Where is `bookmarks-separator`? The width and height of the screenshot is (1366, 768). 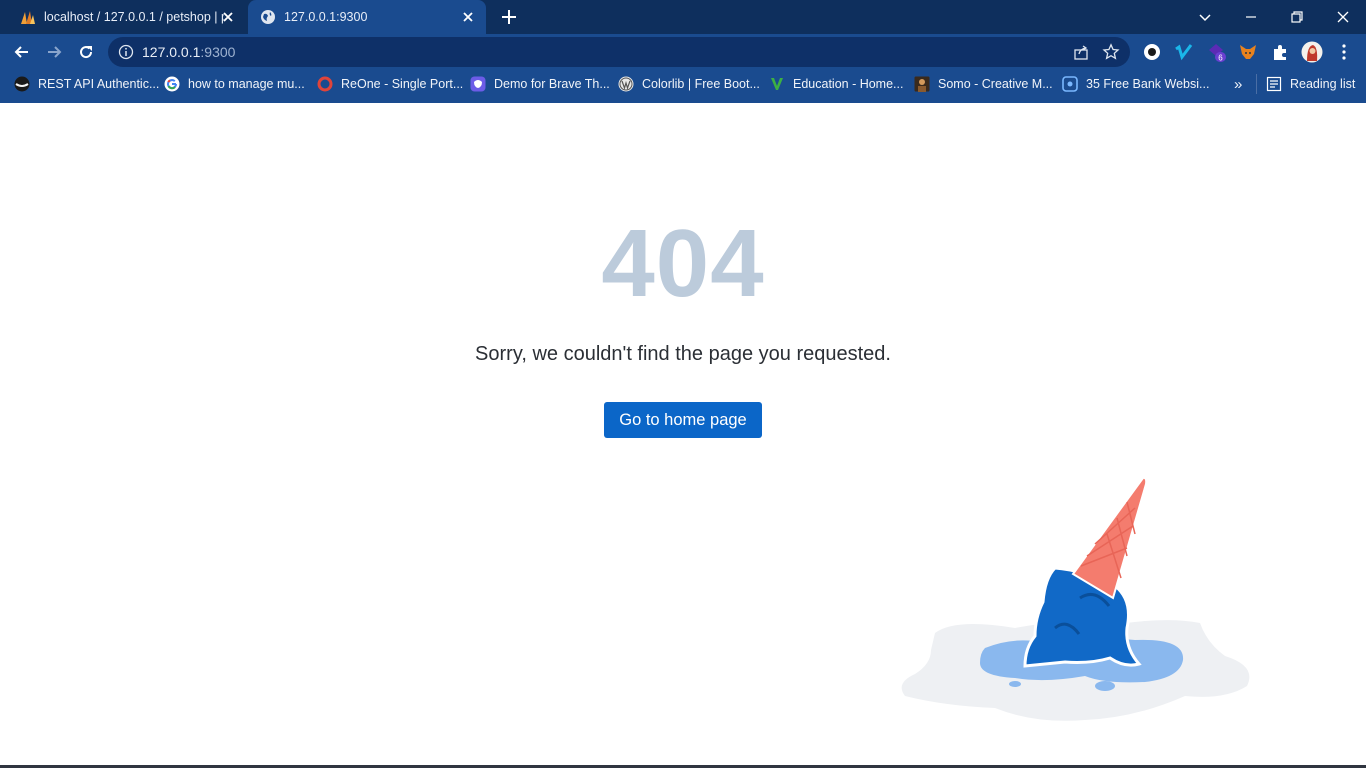 bookmarks-separator is located at coordinates (1256, 84).